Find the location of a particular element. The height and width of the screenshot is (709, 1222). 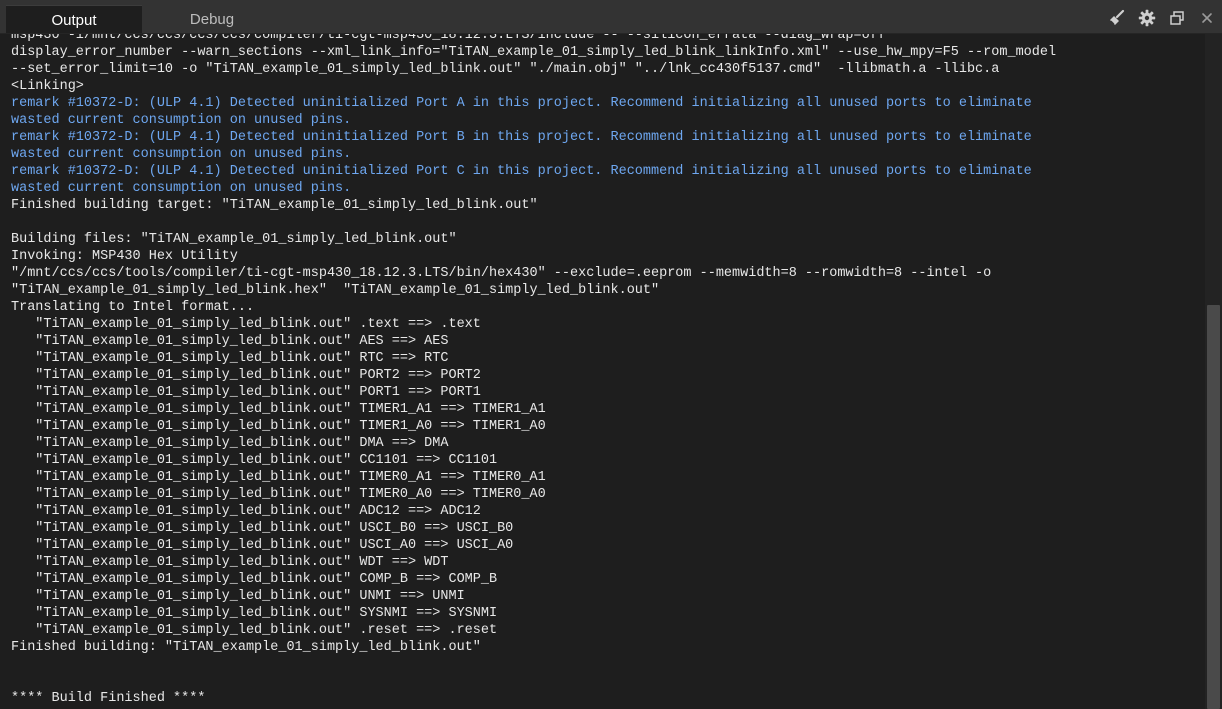

restore-window-icon is located at coordinates (1177, 18).